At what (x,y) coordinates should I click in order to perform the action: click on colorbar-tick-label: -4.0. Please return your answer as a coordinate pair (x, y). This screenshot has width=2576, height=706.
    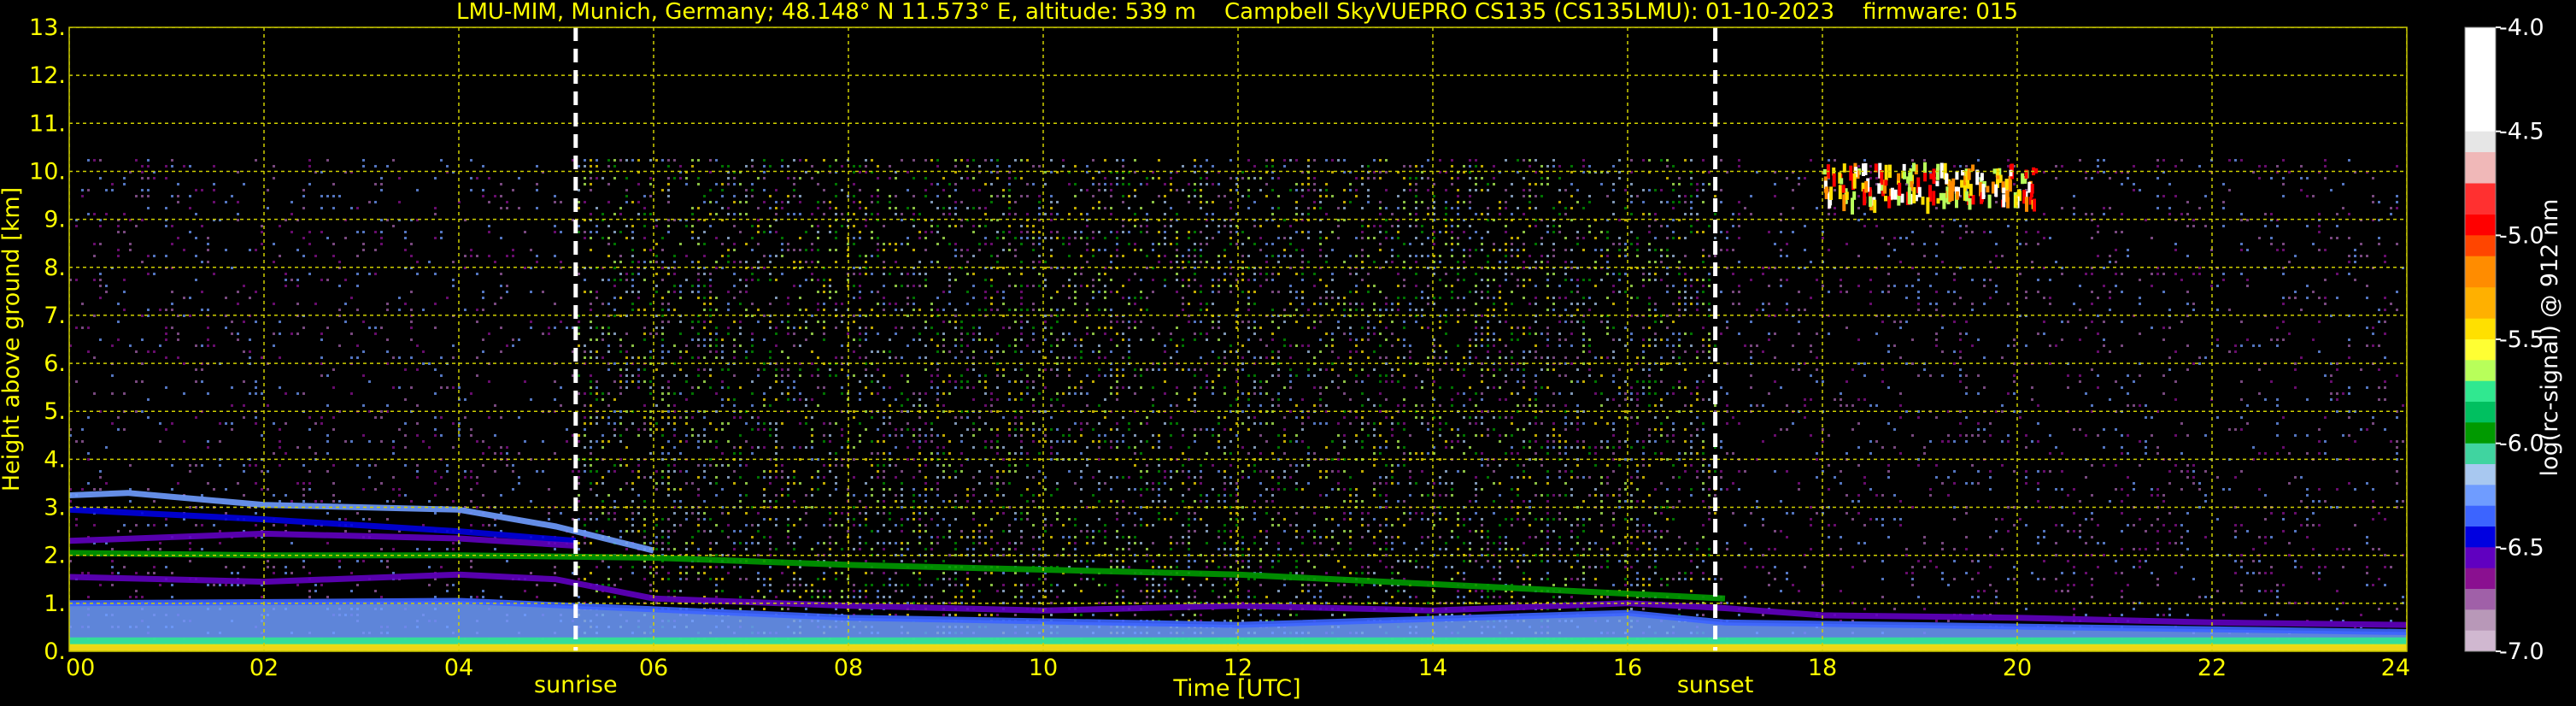
    Looking at the image, I should click on (2521, 28).